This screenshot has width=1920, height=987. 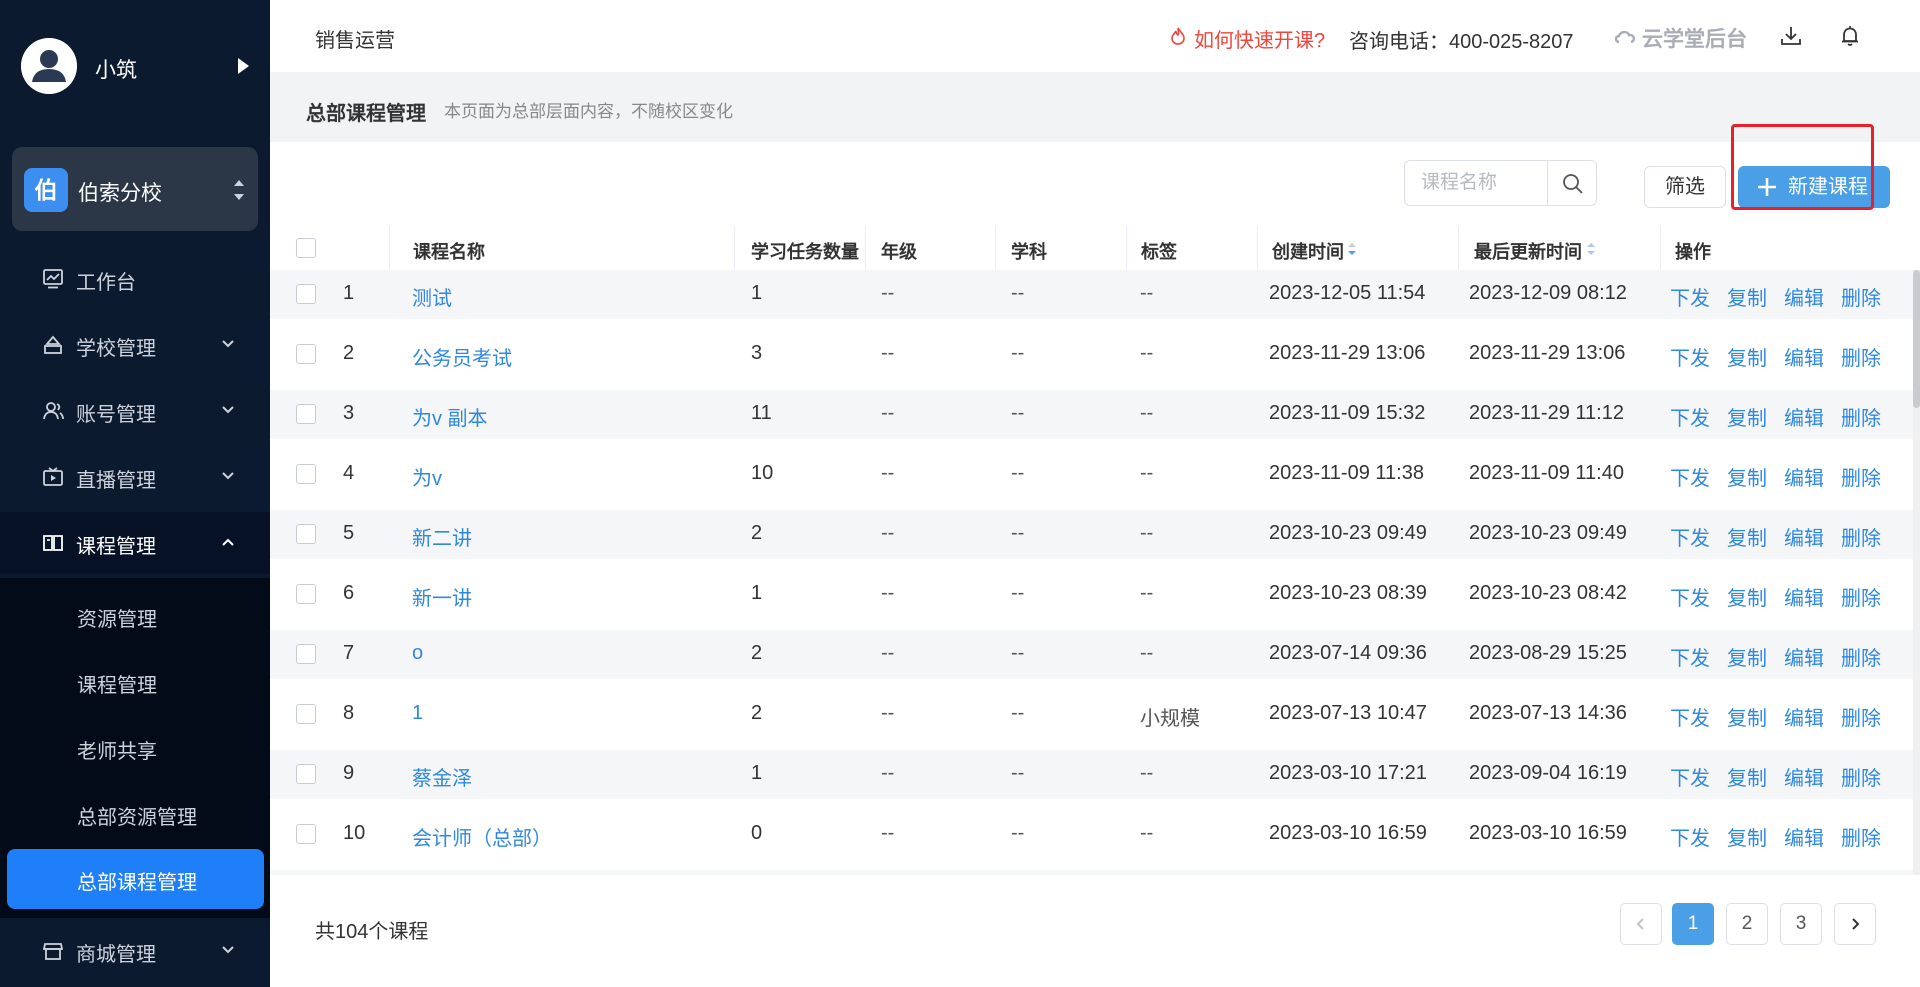 What do you see at coordinates (1572, 183) in the screenshot?
I see `search-button` at bounding box center [1572, 183].